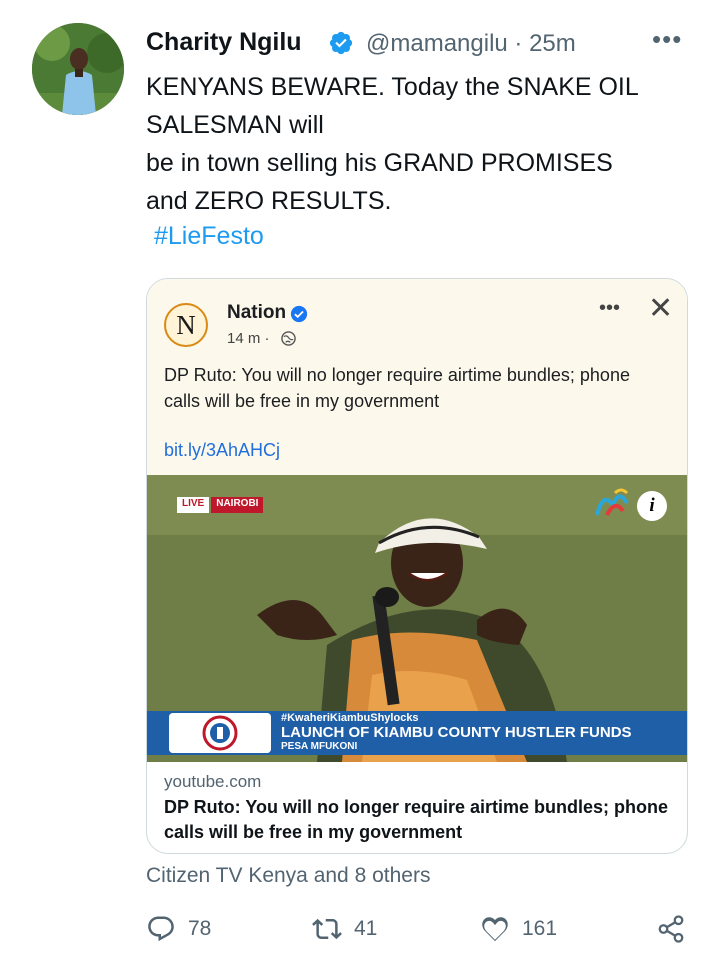 This screenshot has width=720, height=957. I want to click on tweet-text-line: and ZERO RESULTS., so click(269, 201).